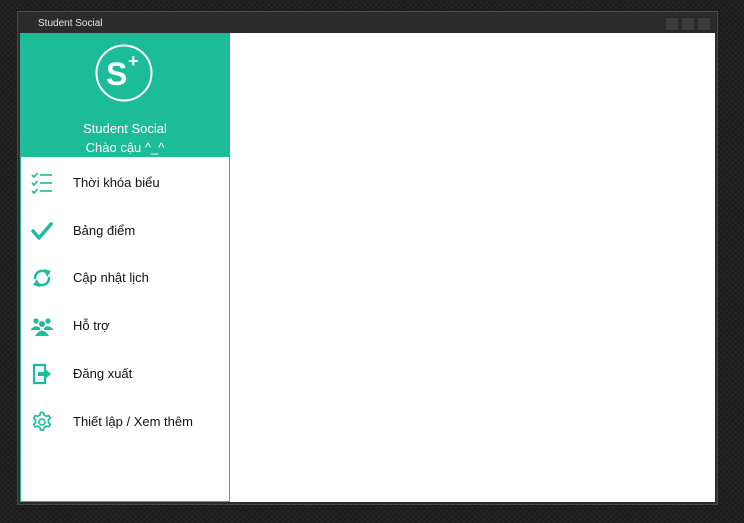 The height and width of the screenshot is (523, 744). What do you see at coordinates (704, 24) in the screenshot?
I see `close-button` at bounding box center [704, 24].